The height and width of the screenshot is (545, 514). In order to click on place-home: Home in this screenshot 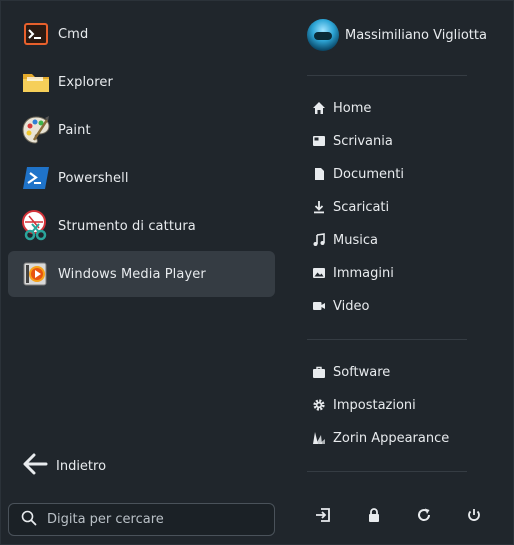, I will do `click(341, 108)`.